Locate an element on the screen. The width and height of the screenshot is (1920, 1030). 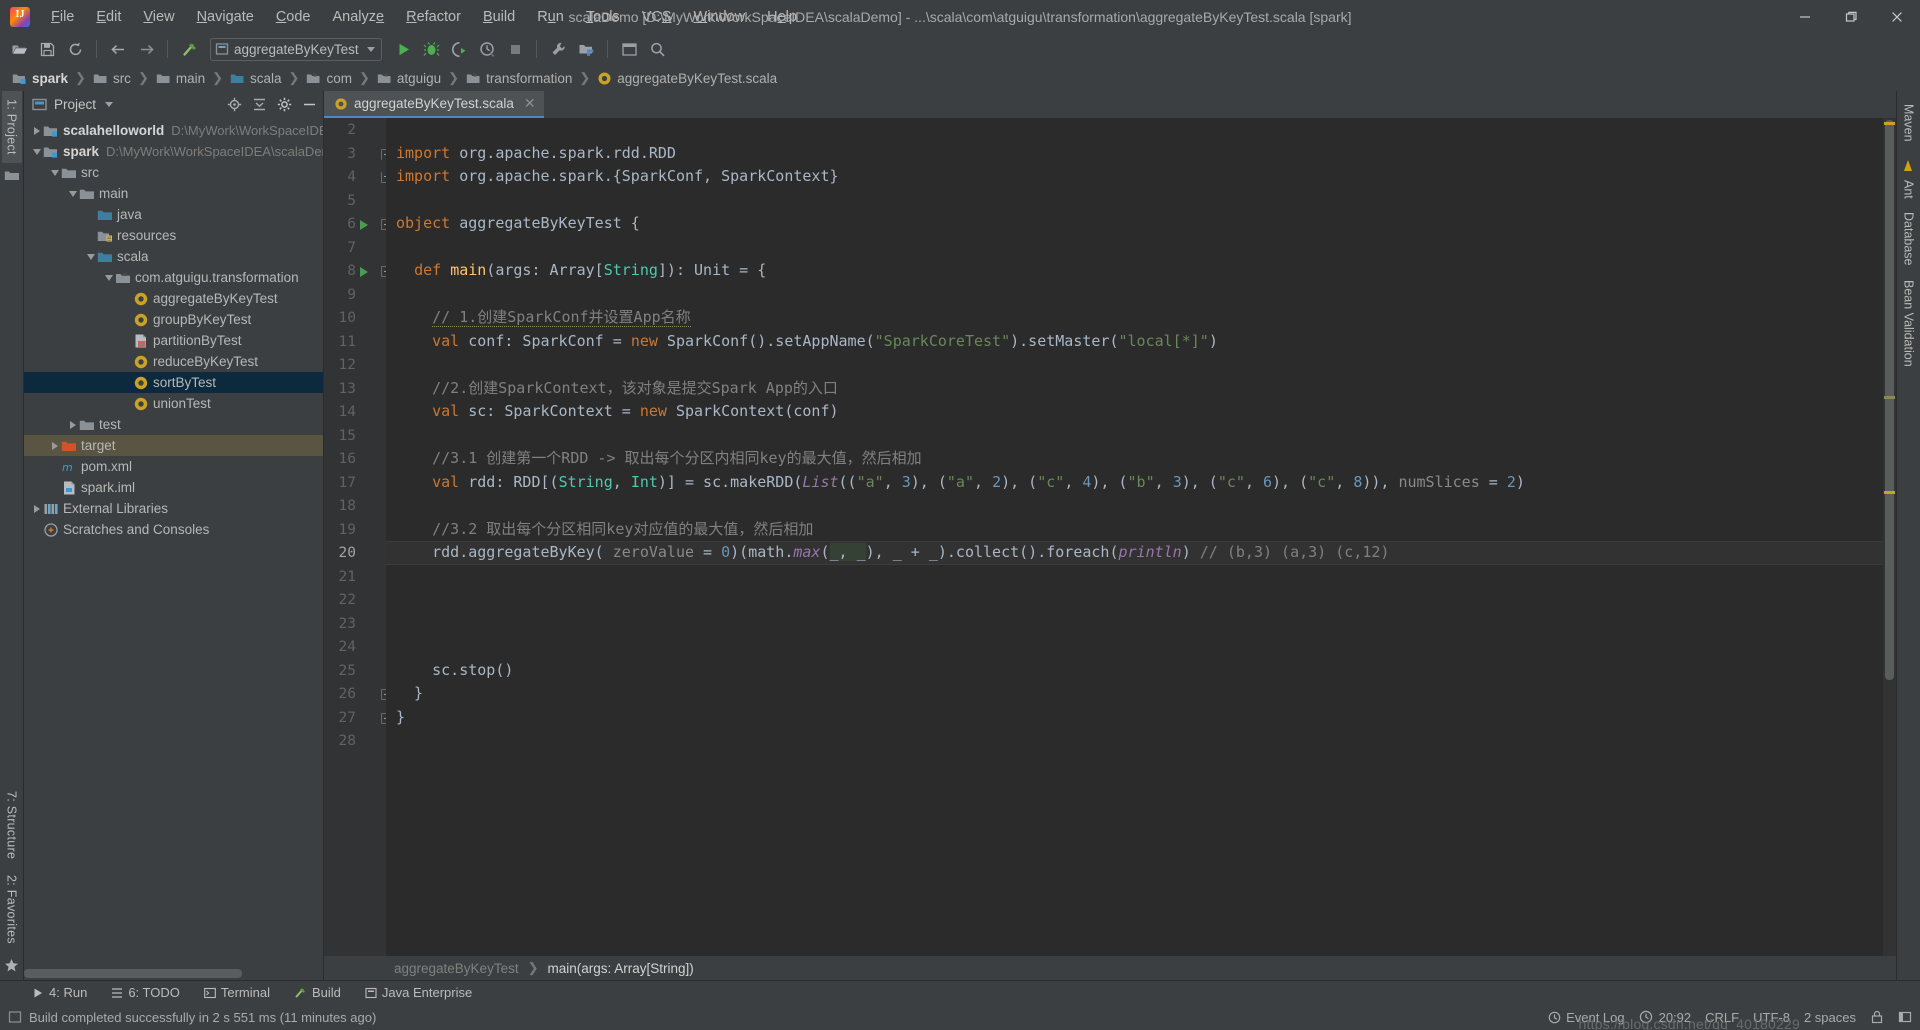
menu-refactor: Refactor is located at coordinates (433, 17).